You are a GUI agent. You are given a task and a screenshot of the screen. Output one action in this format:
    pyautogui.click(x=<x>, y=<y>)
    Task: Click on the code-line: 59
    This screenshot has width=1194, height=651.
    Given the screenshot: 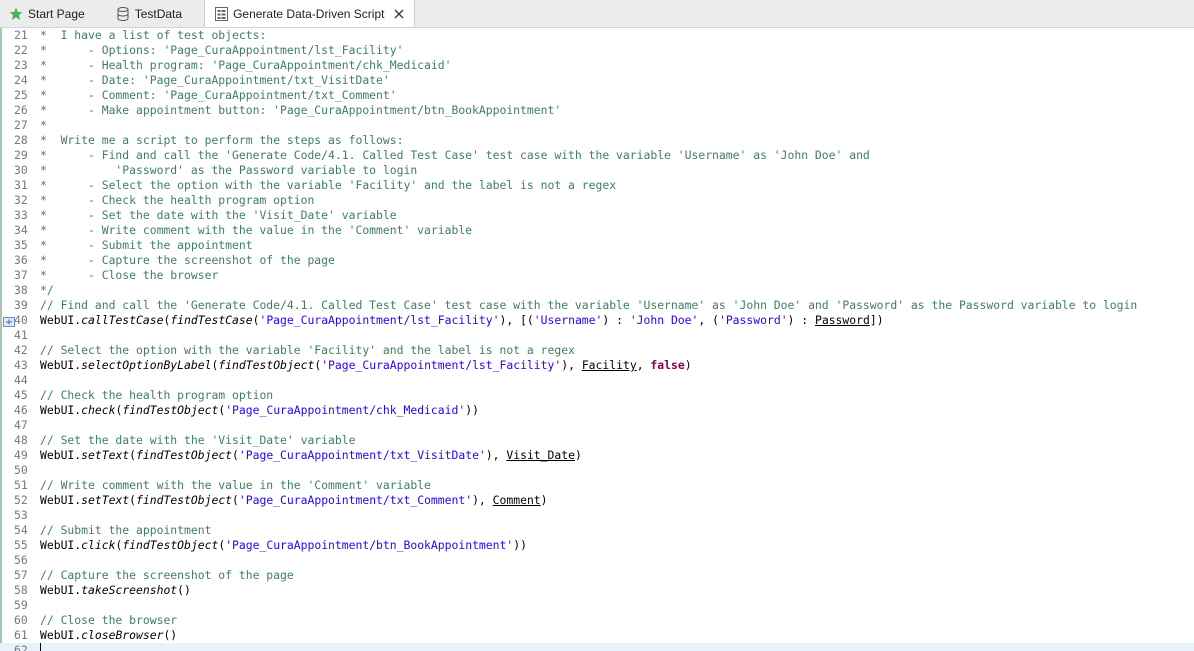 What is the action you would take?
    pyautogui.click(x=597, y=605)
    